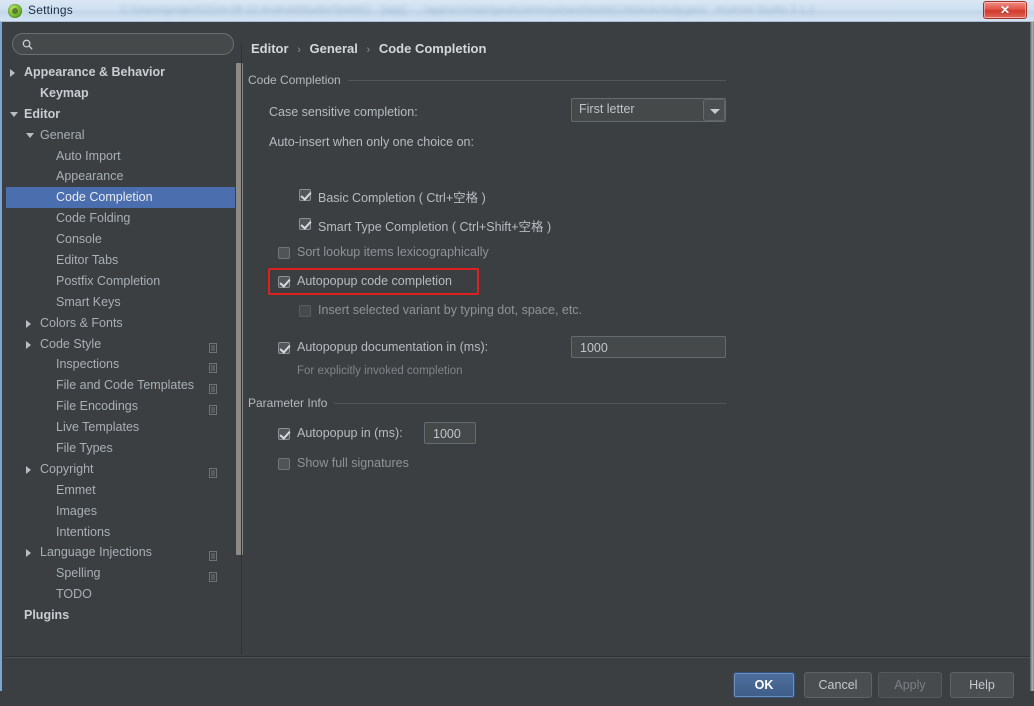 The width and height of the screenshot is (1034, 706). I want to click on sidebar-item-code-style: Code Style, so click(120, 344).